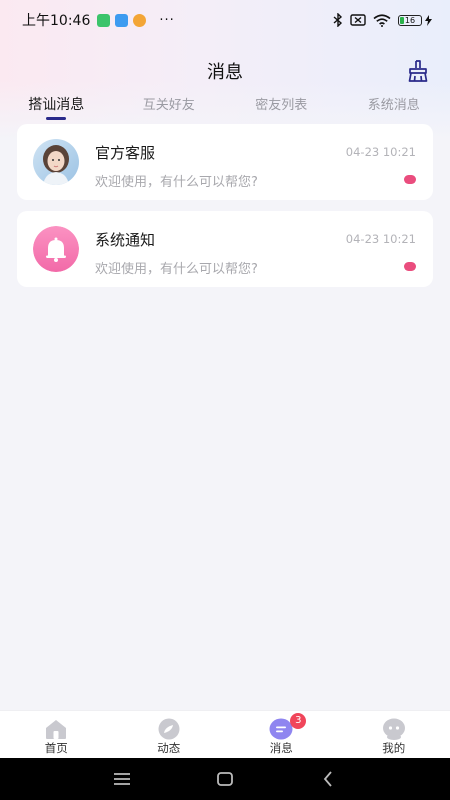  Describe the element at coordinates (56, 21) in the screenshot. I see `status-time: 上午10:46` at that location.